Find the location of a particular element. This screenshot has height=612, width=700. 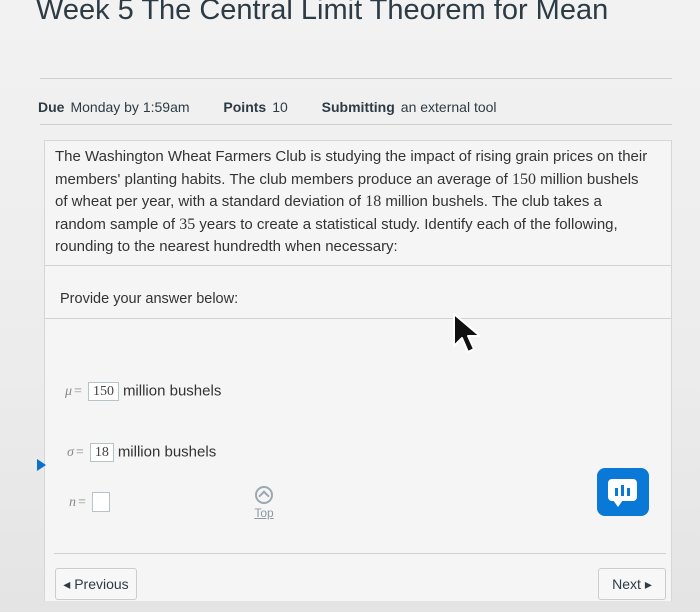

submitting-label: Submitting is located at coordinates (358, 107).